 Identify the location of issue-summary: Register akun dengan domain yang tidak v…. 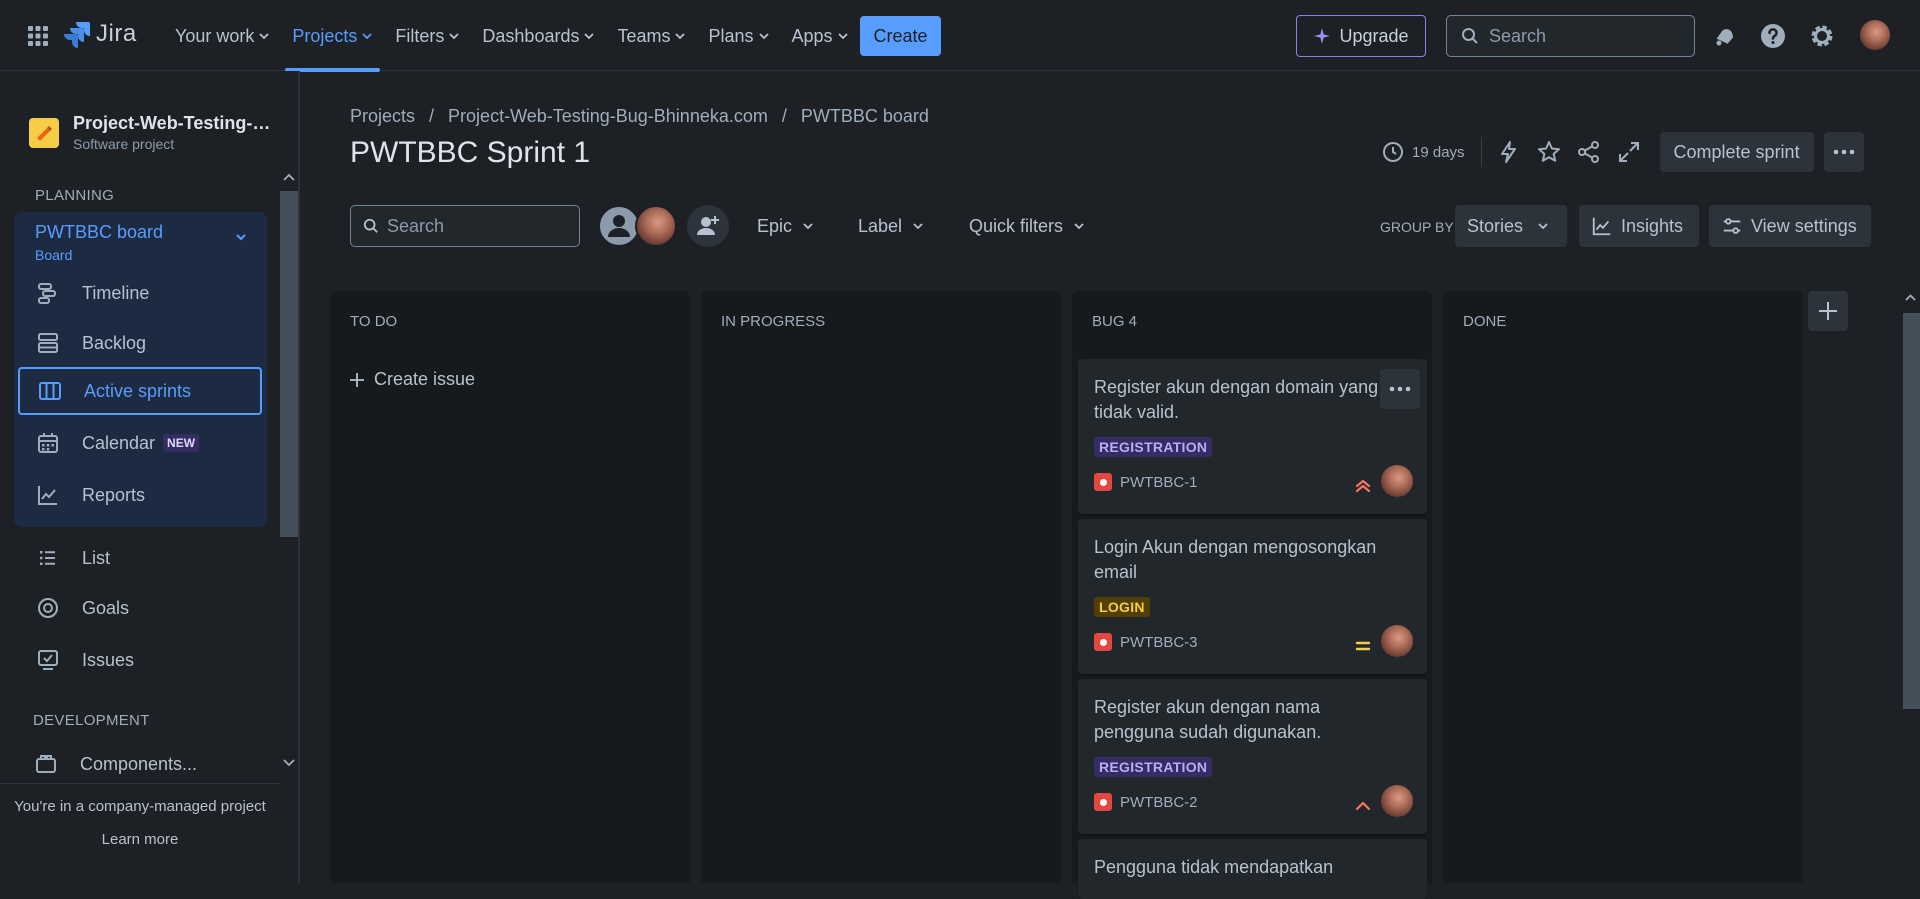
(1236, 399).